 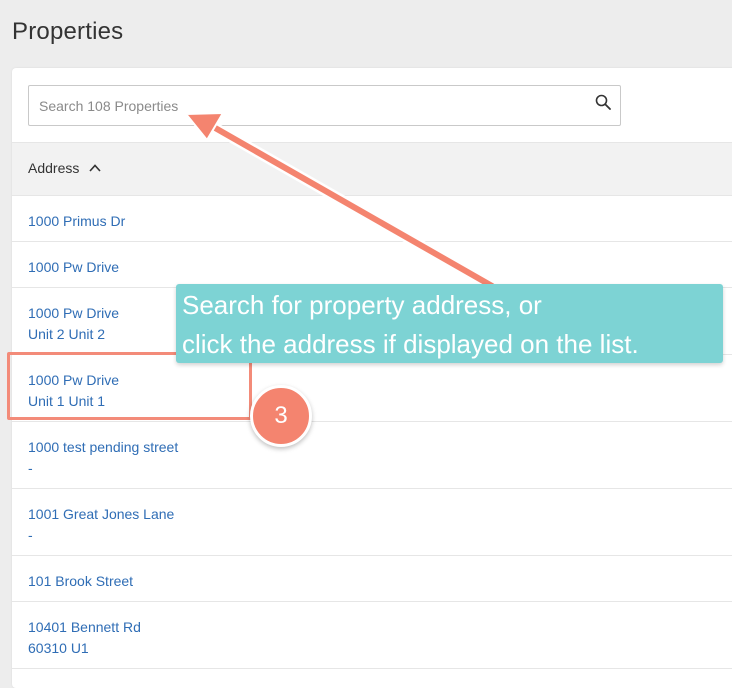 I want to click on table-header: Address, so click(x=372, y=169).